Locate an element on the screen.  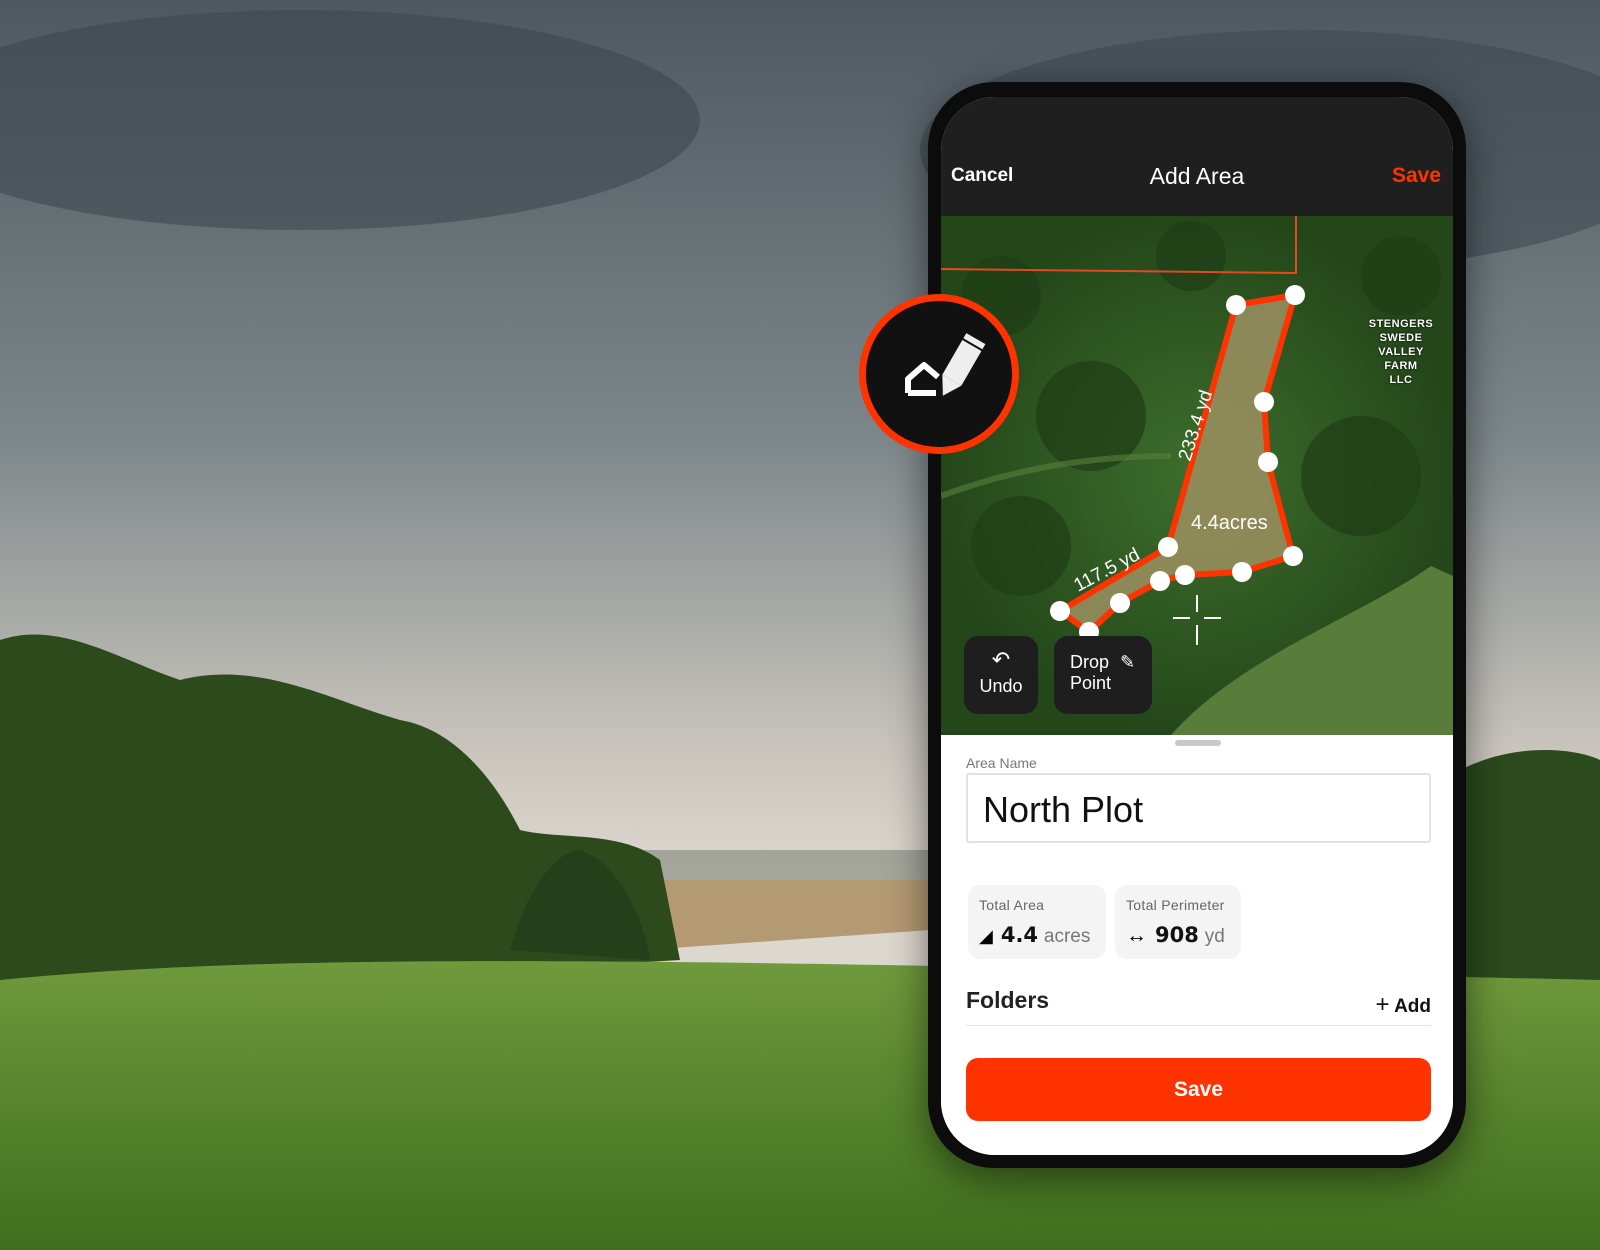
area-name-input: North Plot is located at coordinates (1198, 808).